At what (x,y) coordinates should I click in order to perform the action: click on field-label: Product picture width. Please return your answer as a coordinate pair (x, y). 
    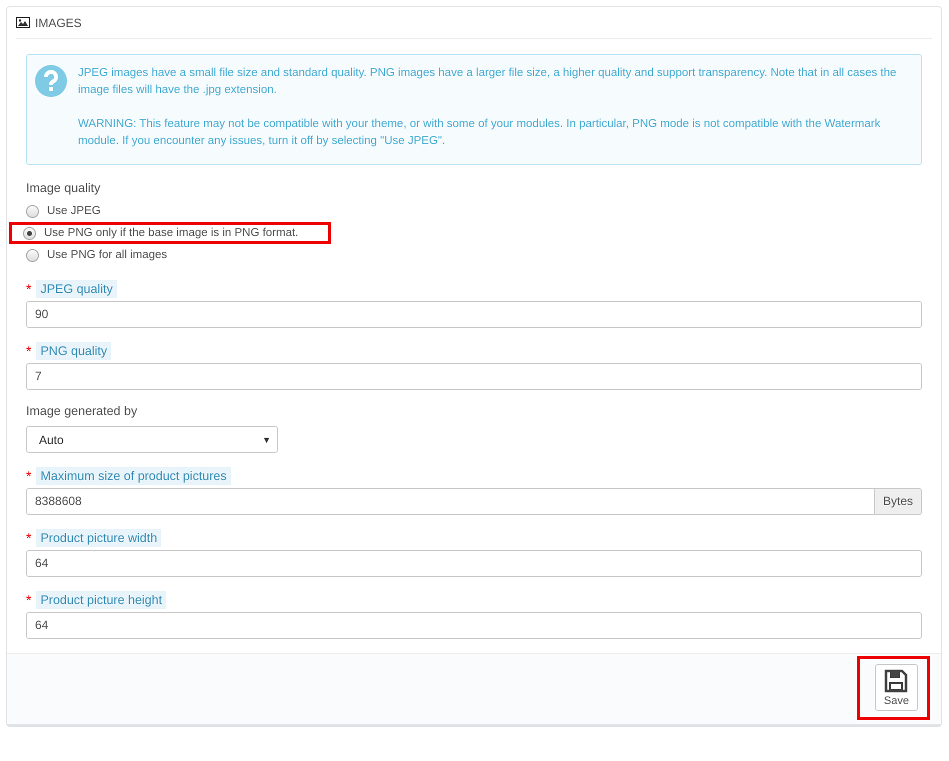
    Looking at the image, I should click on (99, 538).